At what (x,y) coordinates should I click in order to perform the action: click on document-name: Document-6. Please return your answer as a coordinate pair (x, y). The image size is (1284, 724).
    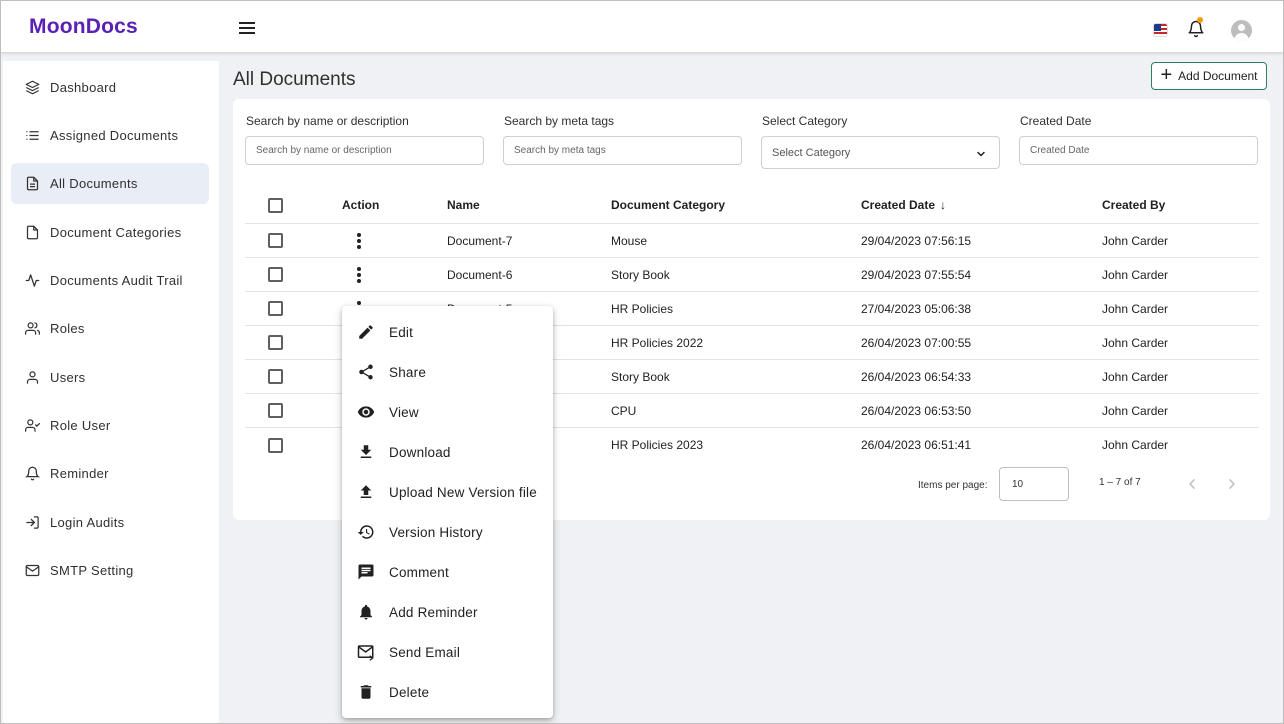
    Looking at the image, I should click on (480, 274).